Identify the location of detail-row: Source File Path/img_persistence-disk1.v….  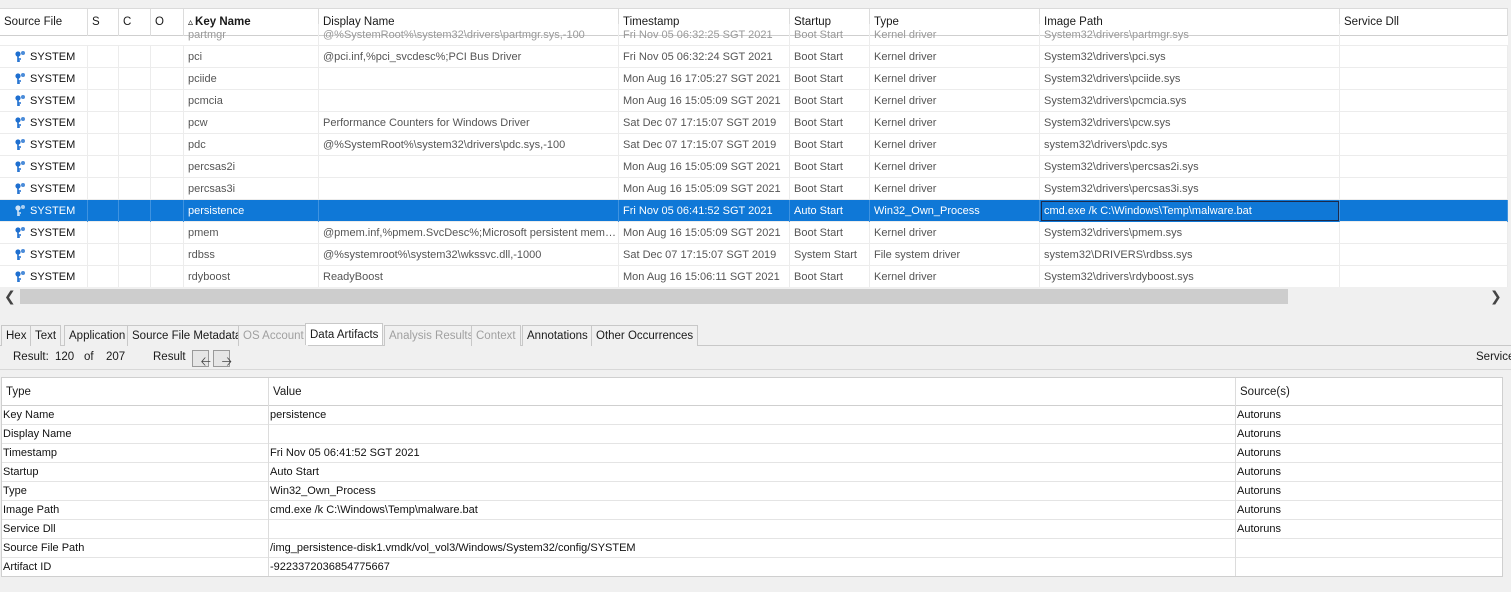
(752, 548).